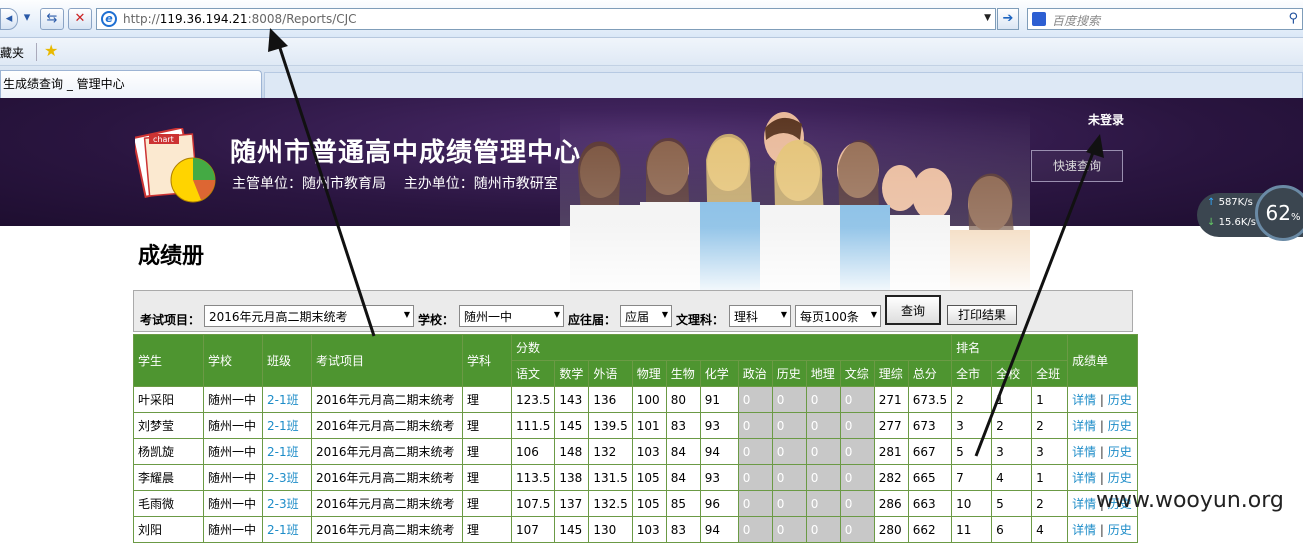 This screenshot has width=1303, height=543. Describe the element at coordinates (1039, 19) in the screenshot. I see `baidu-icon` at that location.